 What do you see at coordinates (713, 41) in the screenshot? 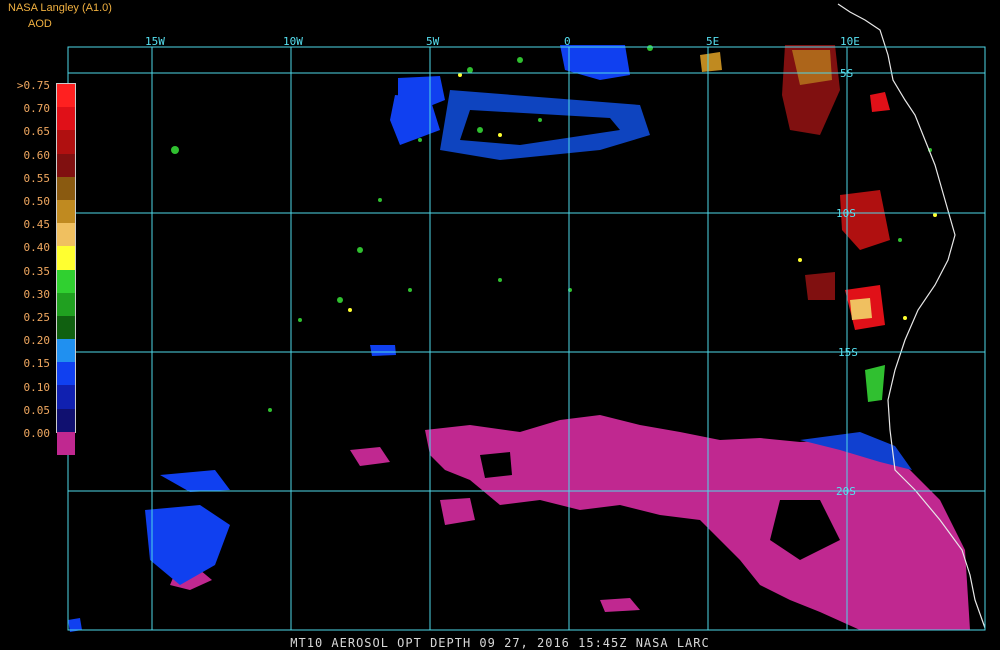
I see `lon-label-5e: 5E` at bounding box center [713, 41].